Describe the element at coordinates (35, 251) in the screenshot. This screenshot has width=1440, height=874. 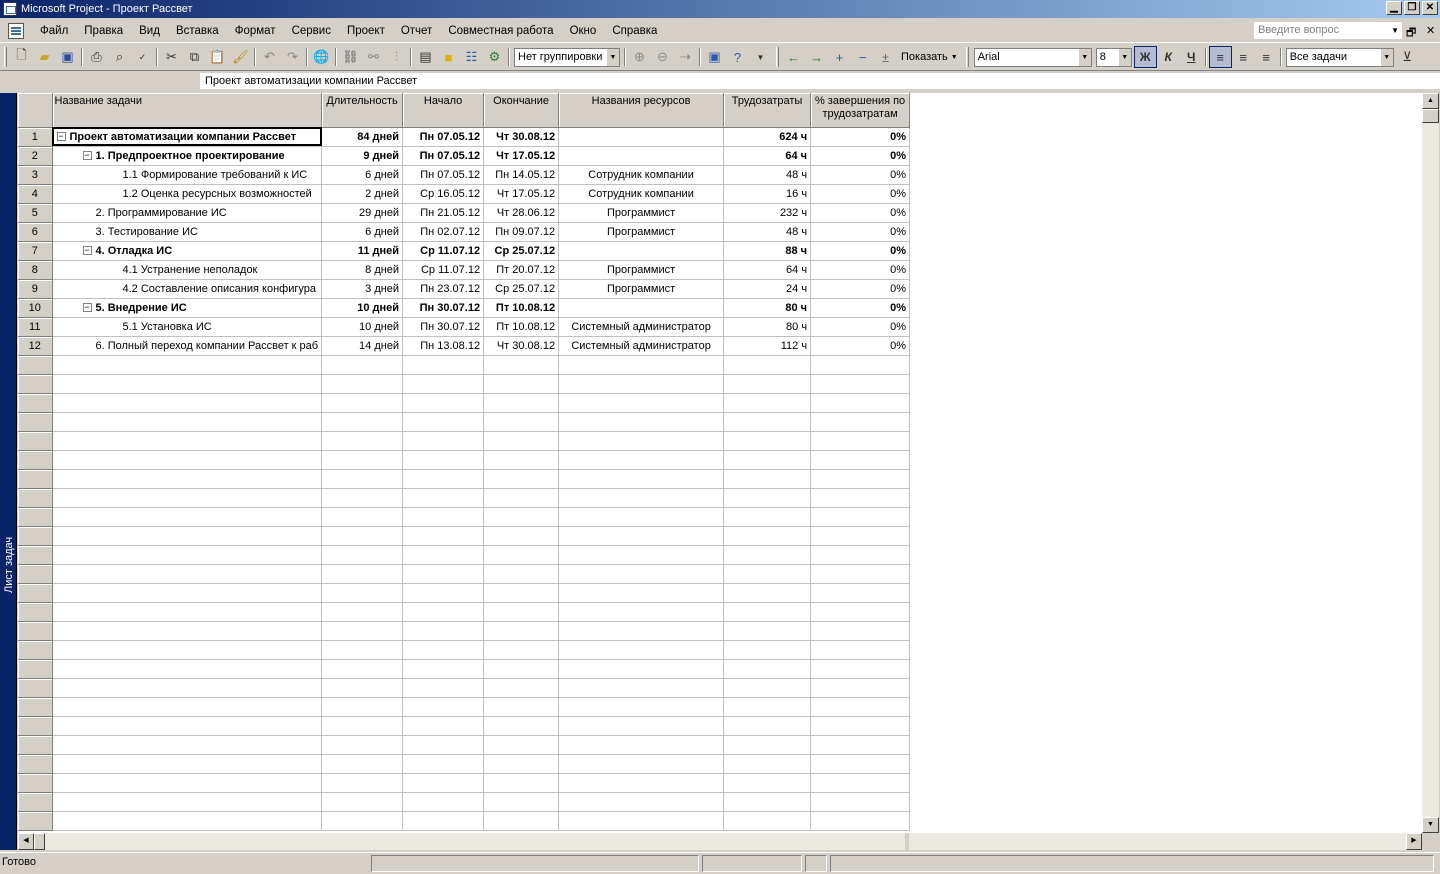
I see `row-number-cell: 7` at that location.